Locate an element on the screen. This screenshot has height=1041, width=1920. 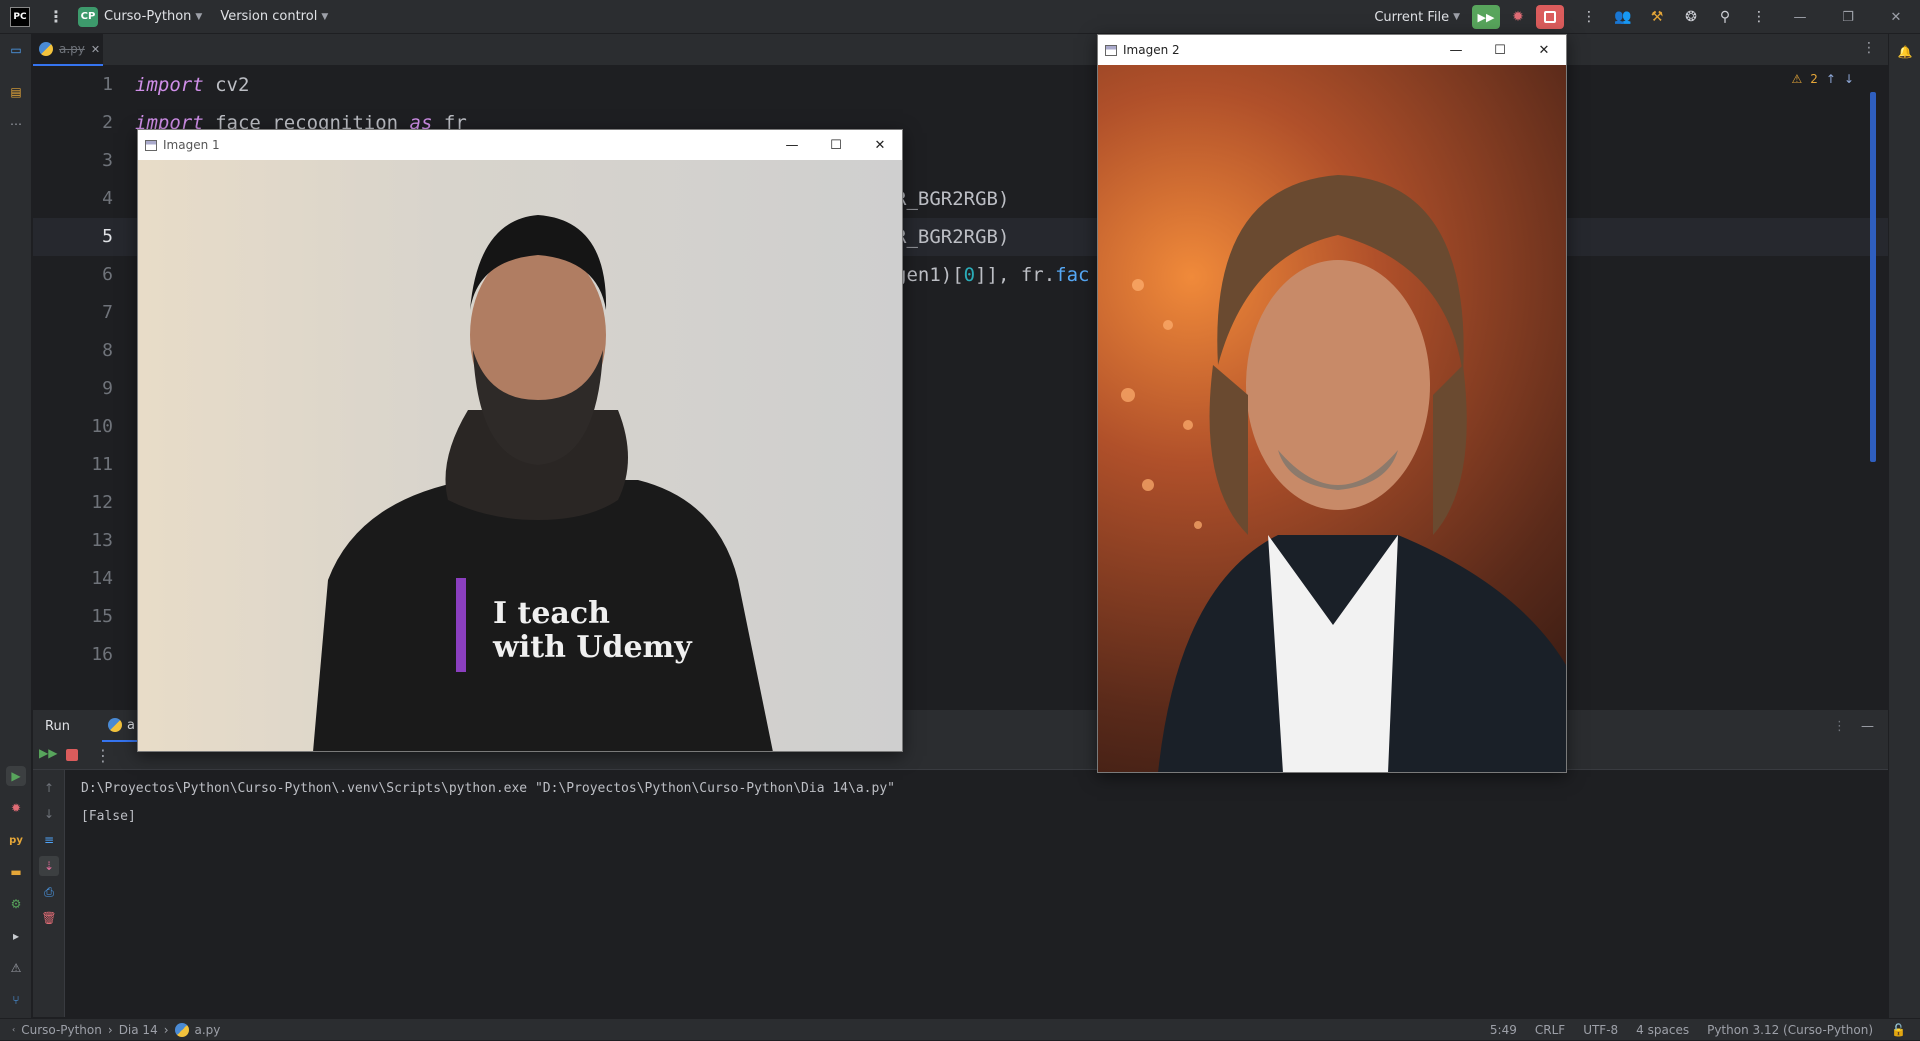
structure-icon: ▤ is located at coordinates (16, 92).